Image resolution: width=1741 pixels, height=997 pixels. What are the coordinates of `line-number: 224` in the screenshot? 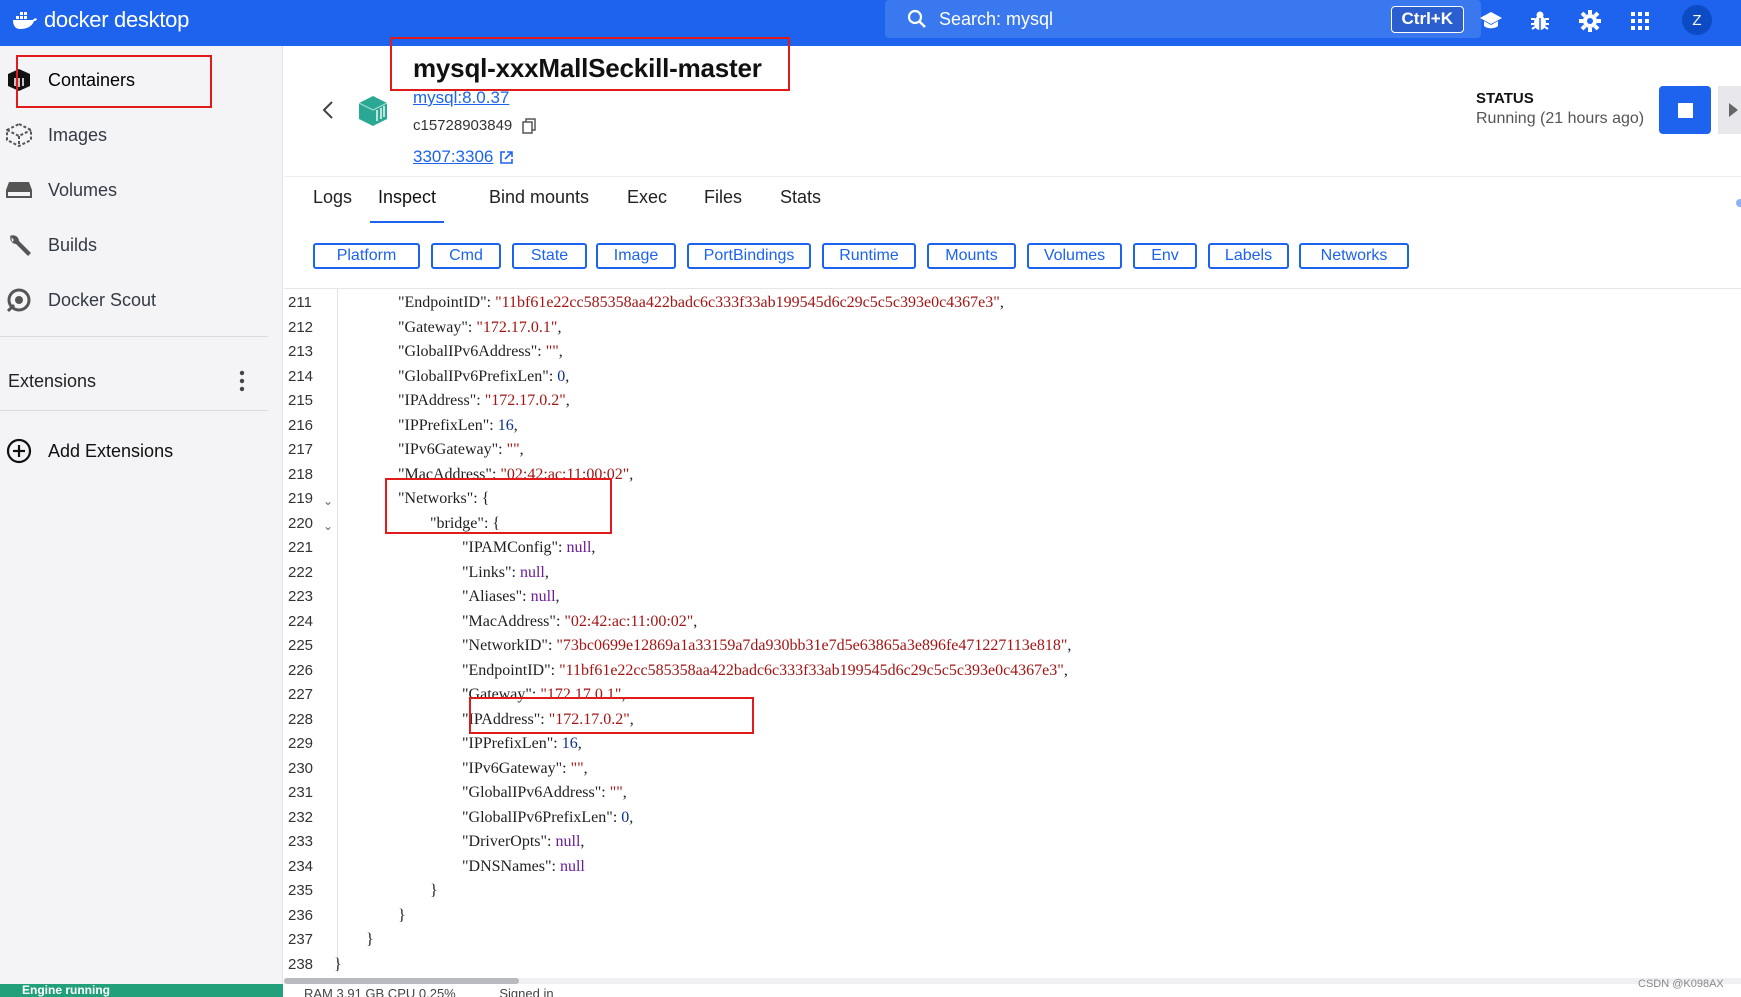 It's located at (301, 621).